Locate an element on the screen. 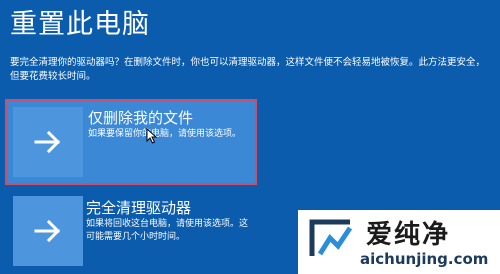 The width and height of the screenshot is (500, 274). watermark-name: 爱纯净 is located at coordinates (408, 235).